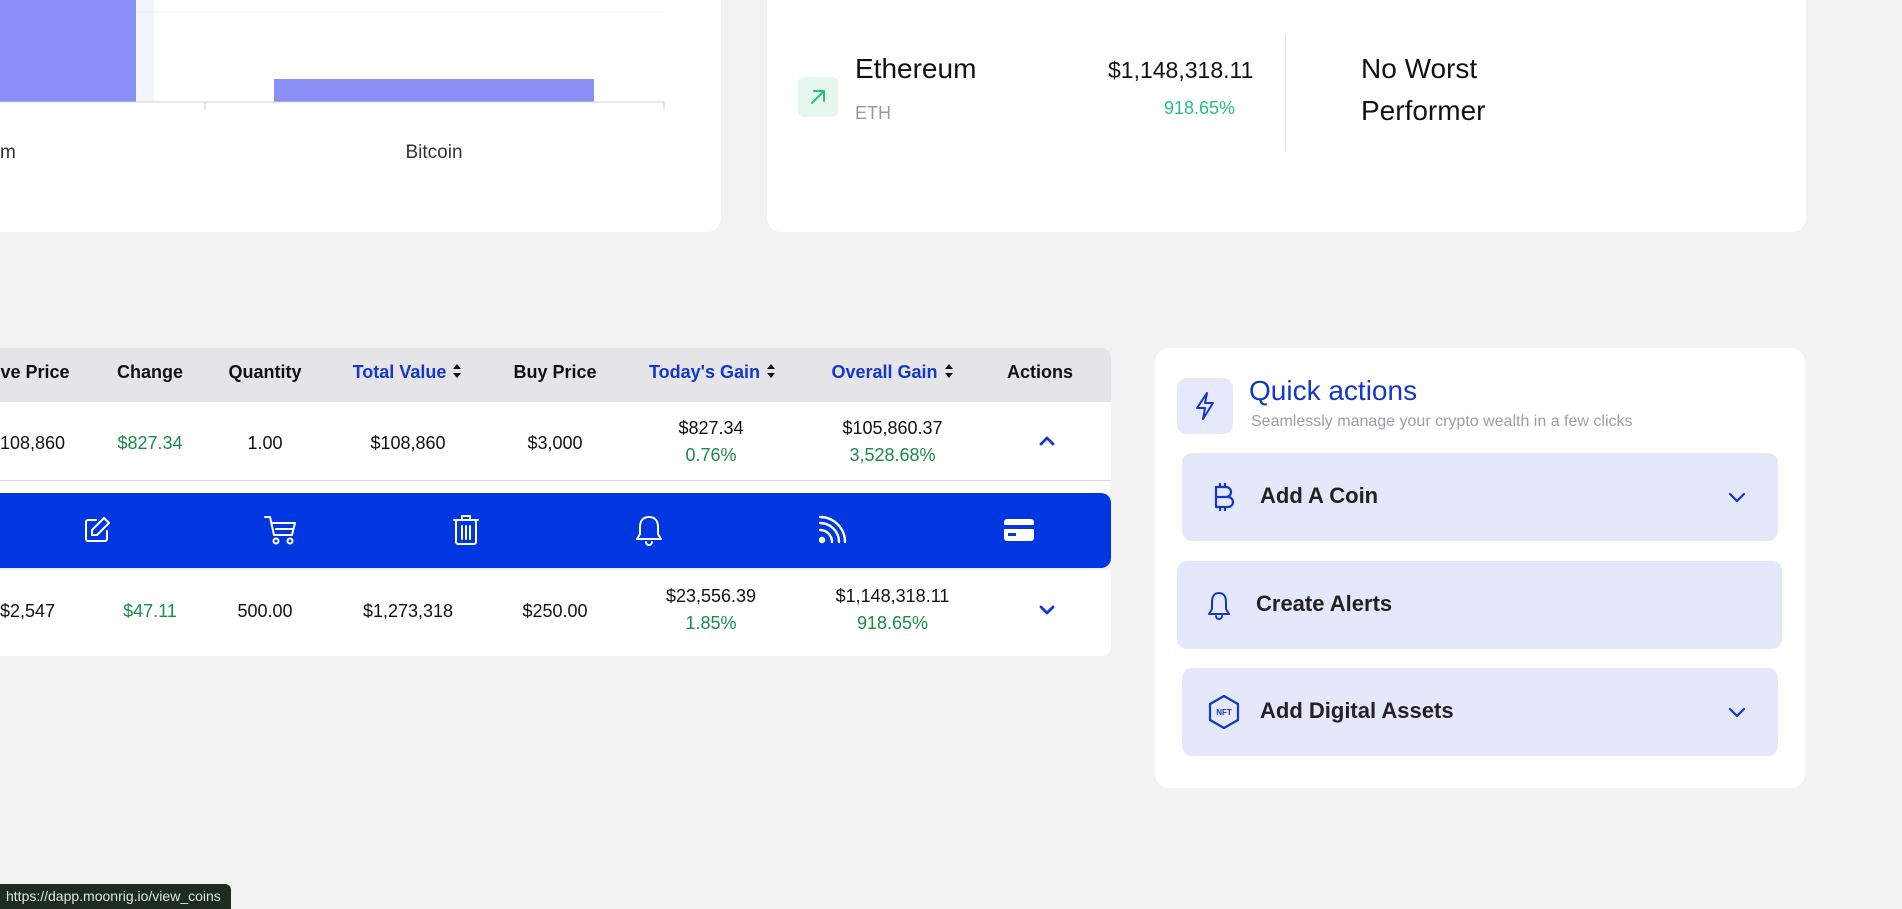 The height and width of the screenshot is (909, 1902). Describe the element at coordinates (1357, 710) in the screenshot. I see `add-digital-assets-label: Add Digital Assets` at that location.